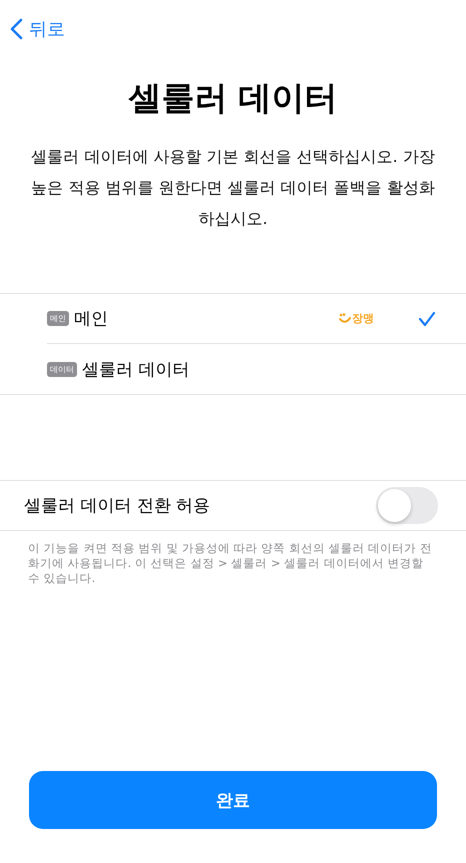 This screenshot has width=466, height=863. I want to click on line-label: 셀룰러 데이터, so click(136, 369).